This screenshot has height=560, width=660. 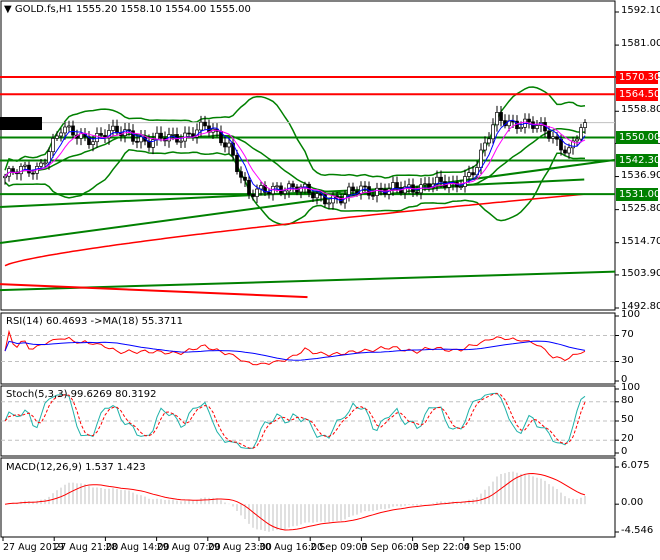 I want to click on level-price-tag: 1531.00, so click(x=638, y=195).